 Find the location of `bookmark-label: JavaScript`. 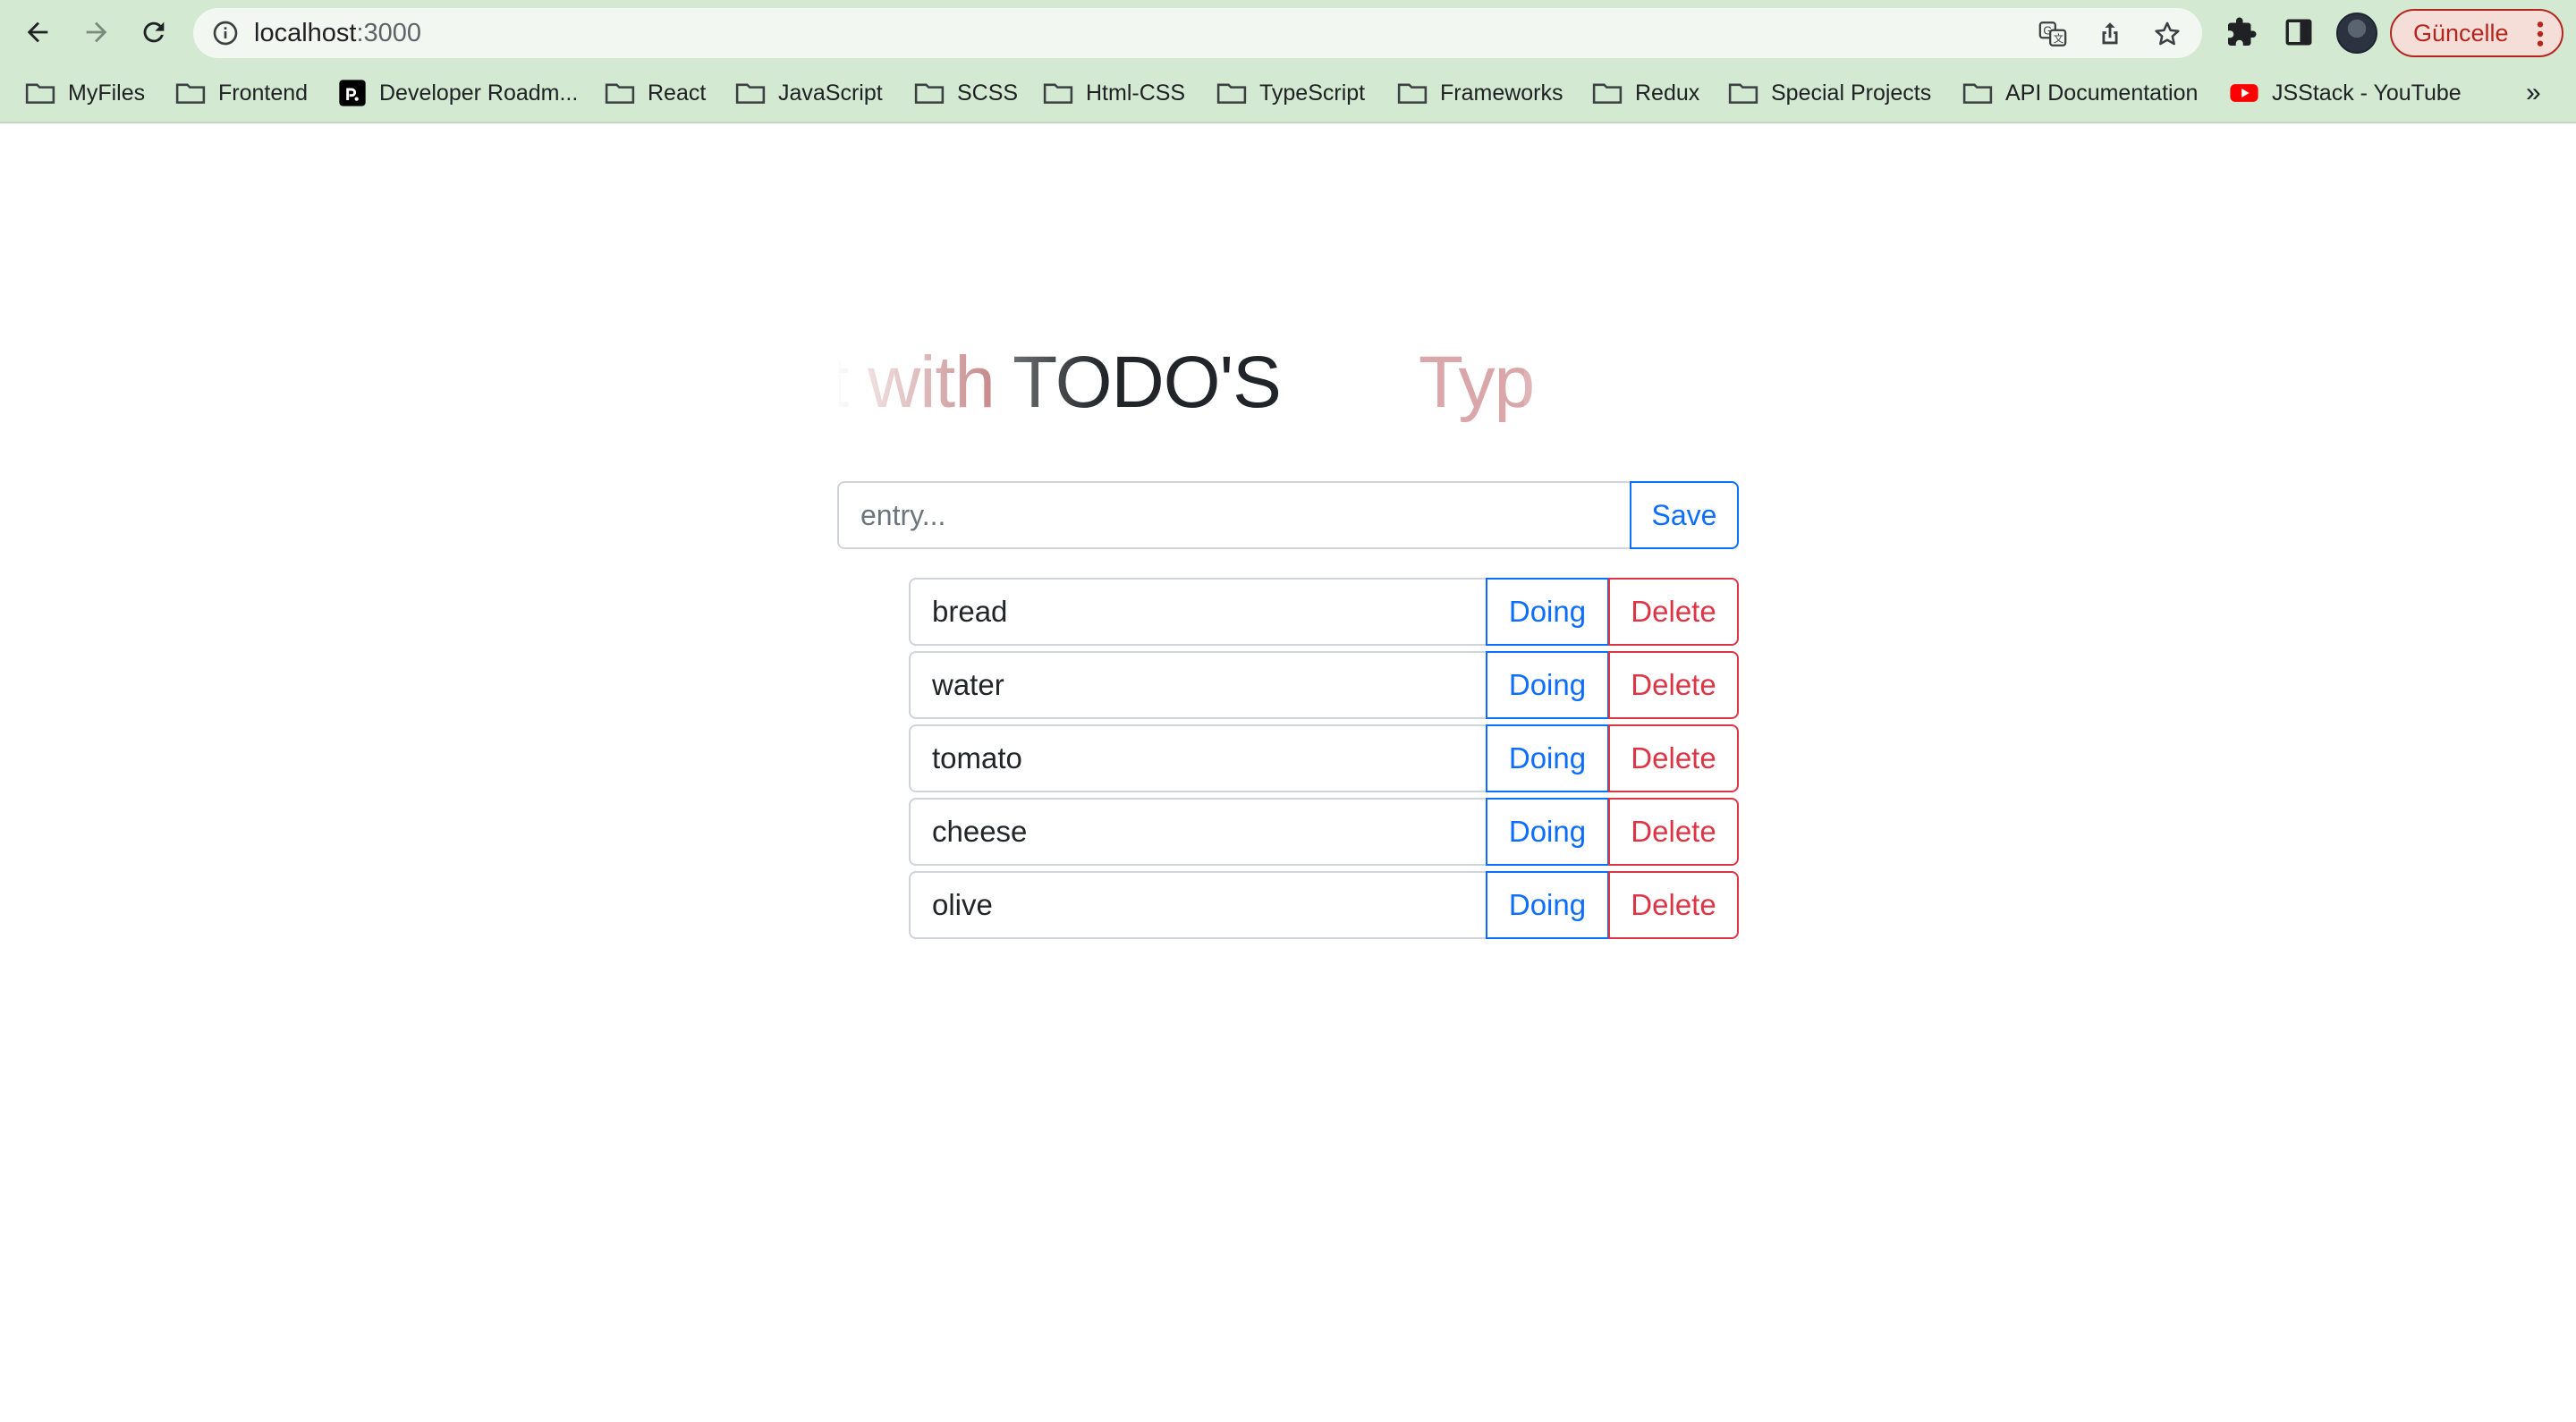

bookmark-label: JavaScript is located at coordinates (830, 93).